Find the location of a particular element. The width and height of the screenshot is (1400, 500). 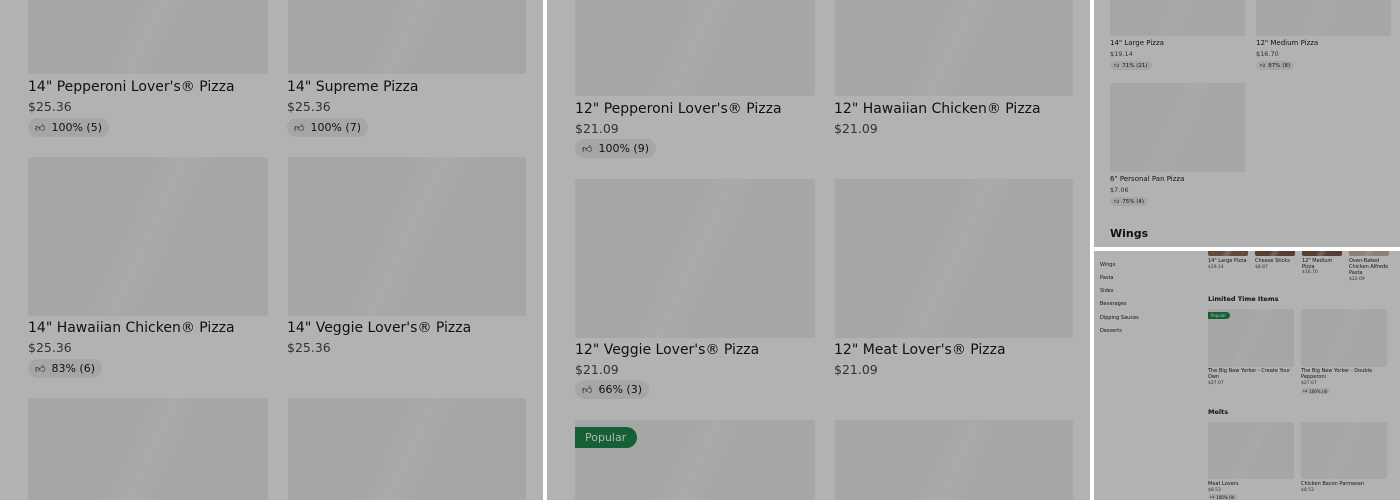

rating-badge: 👍︎ 66% (3) is located at coordinates (612, 389).